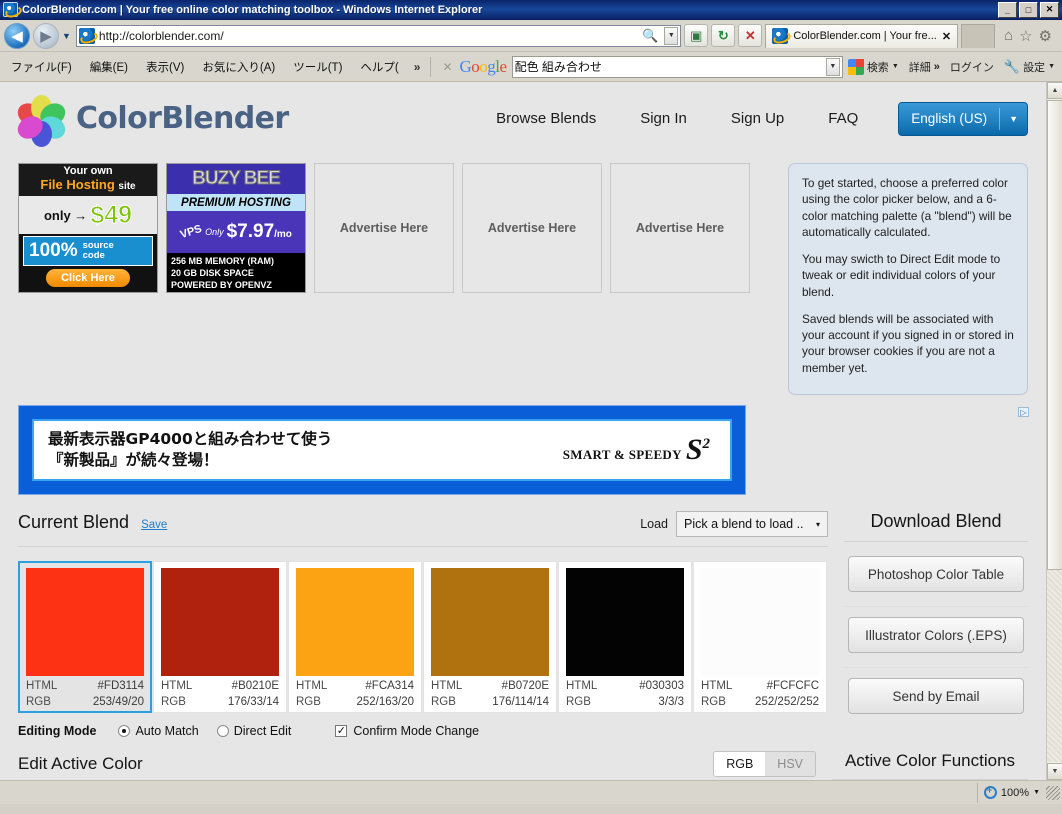 Image resolution: width=1062 pixels, height=814 pixels. I want to click on tab-favicon, so click(780, 36).